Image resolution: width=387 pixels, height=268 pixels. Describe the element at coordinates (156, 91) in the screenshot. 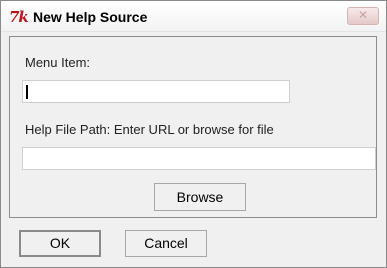

I see `menu-item-input` at that location.